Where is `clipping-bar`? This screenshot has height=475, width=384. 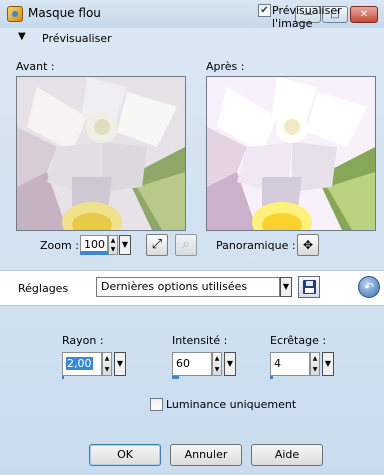
clipping-bar is located at coordinates (271, 377).